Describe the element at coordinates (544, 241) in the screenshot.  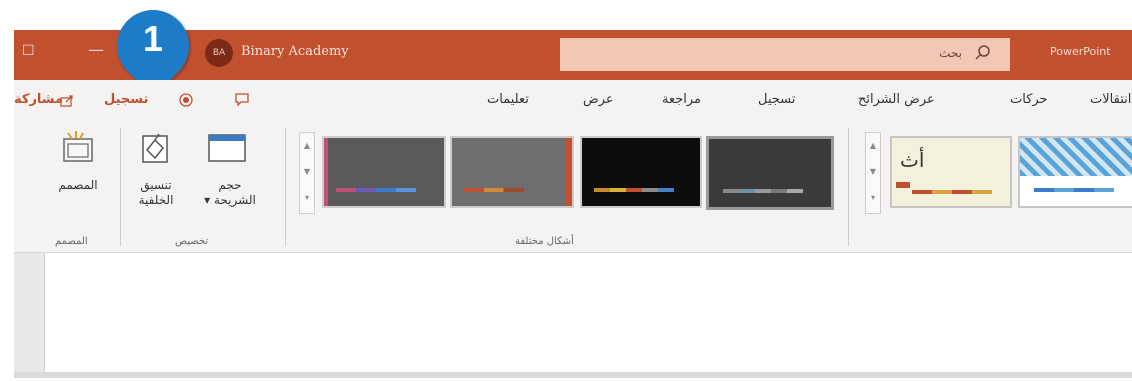
I see `variants-group-label: أشكال مختلفة` at that location.